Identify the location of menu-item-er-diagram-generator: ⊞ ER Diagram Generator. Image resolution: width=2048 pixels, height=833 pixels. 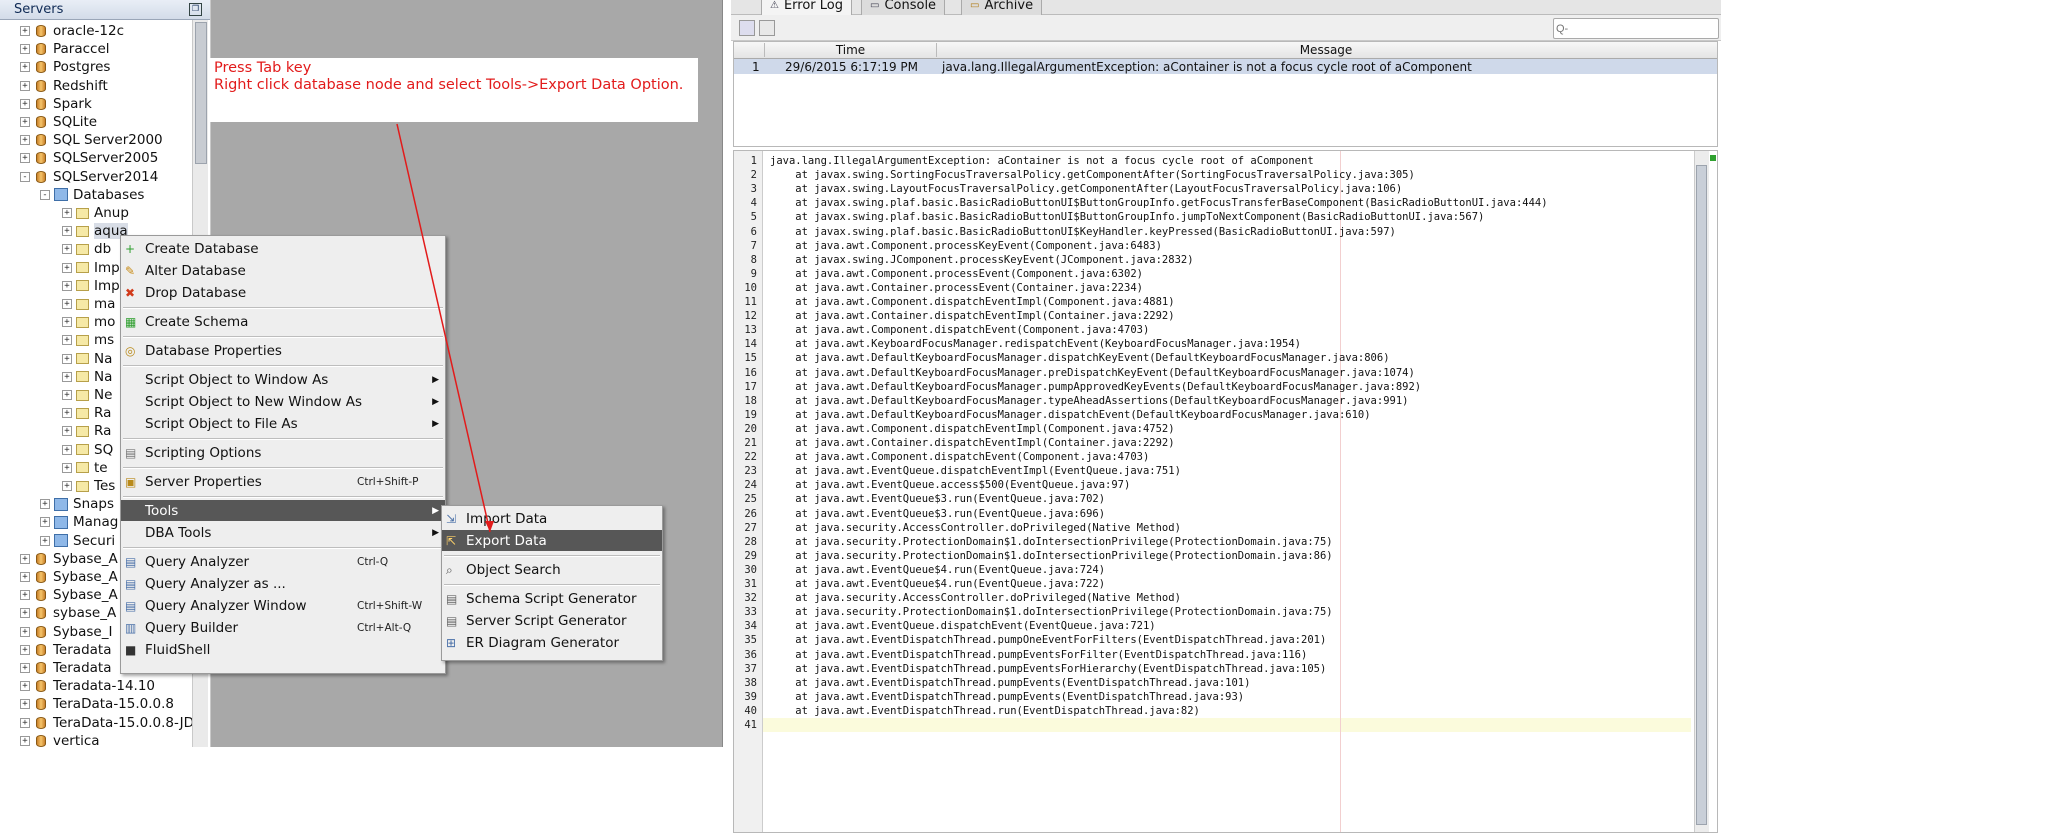
(552, 642).